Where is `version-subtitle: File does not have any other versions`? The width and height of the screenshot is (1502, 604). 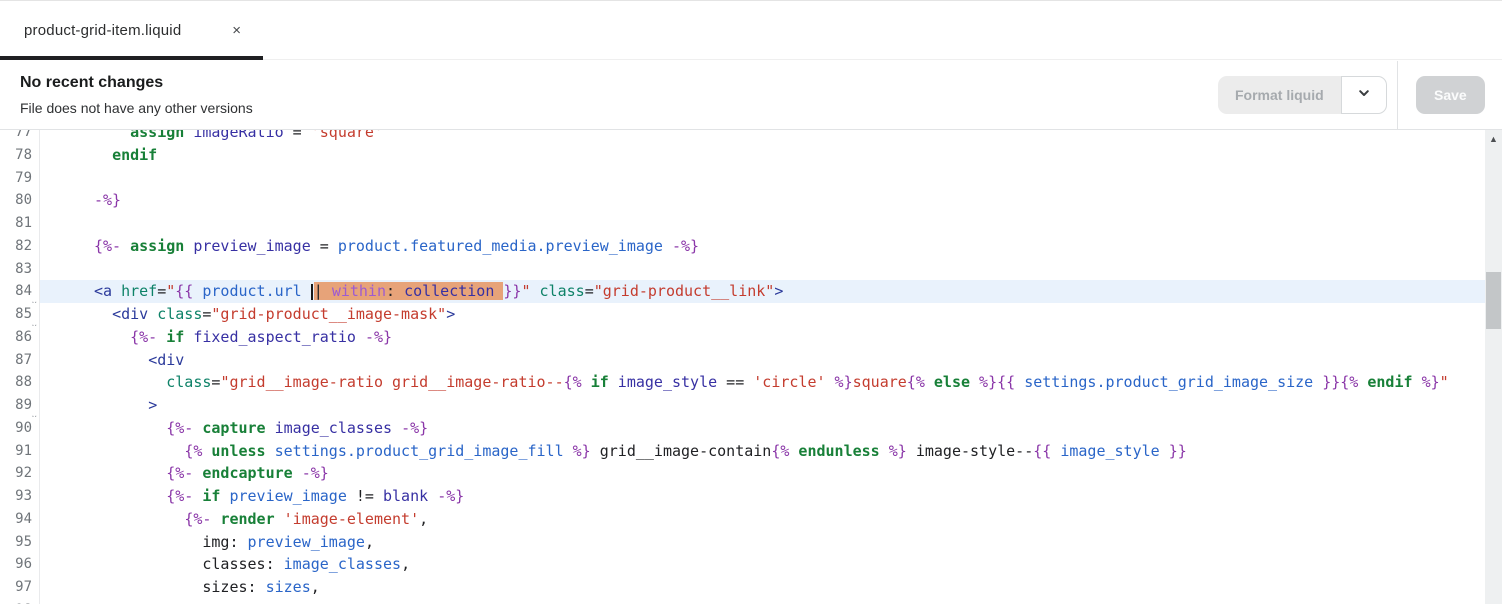
version-subtitle: File does not have any other versions is located at coordinates (136, 108).